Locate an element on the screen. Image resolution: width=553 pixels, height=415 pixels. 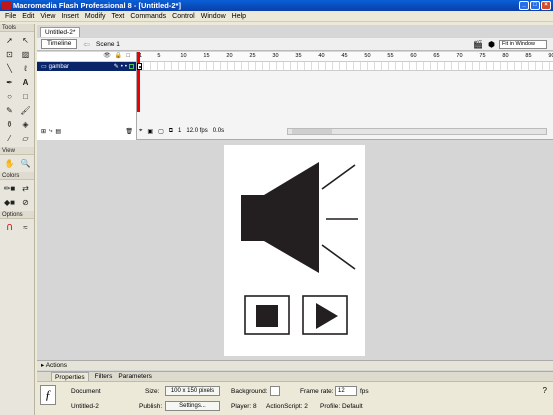
document-name: Untitled-2 is located at coordinates (85, 406).